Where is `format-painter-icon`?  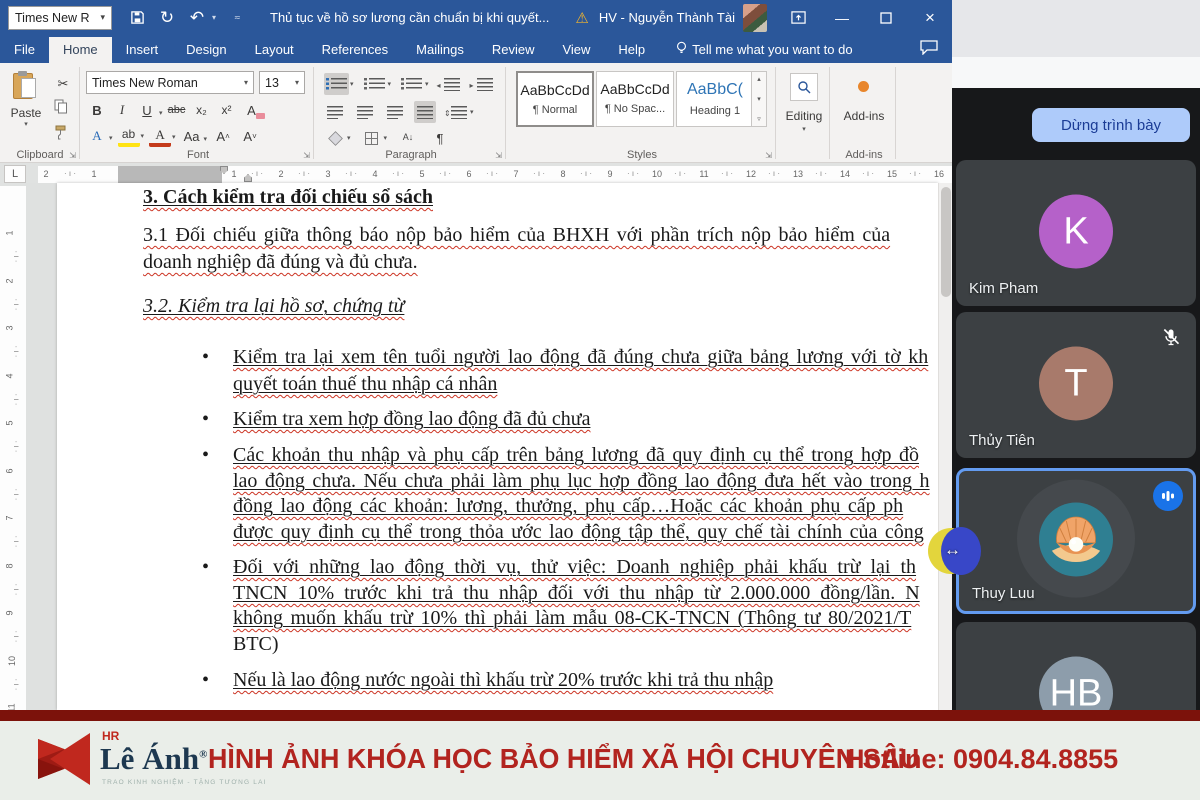 format-painter-icon is located at coordinates (61, 135).